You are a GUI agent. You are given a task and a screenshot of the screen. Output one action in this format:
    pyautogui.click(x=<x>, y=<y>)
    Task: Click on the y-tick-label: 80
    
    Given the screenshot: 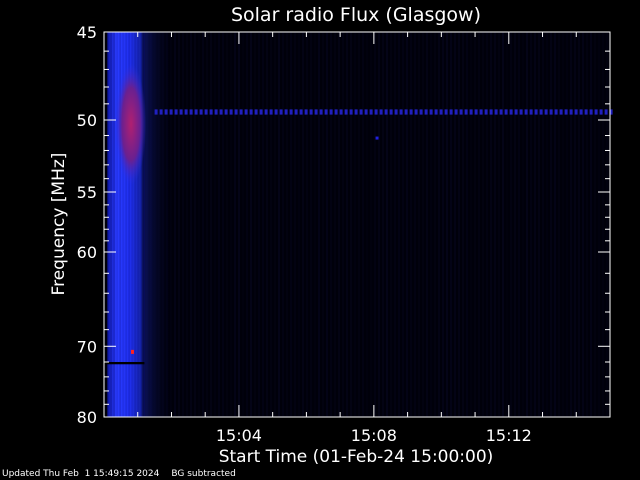 What is the action you would take?
    pyautogui.click(x=87, y=417)
    